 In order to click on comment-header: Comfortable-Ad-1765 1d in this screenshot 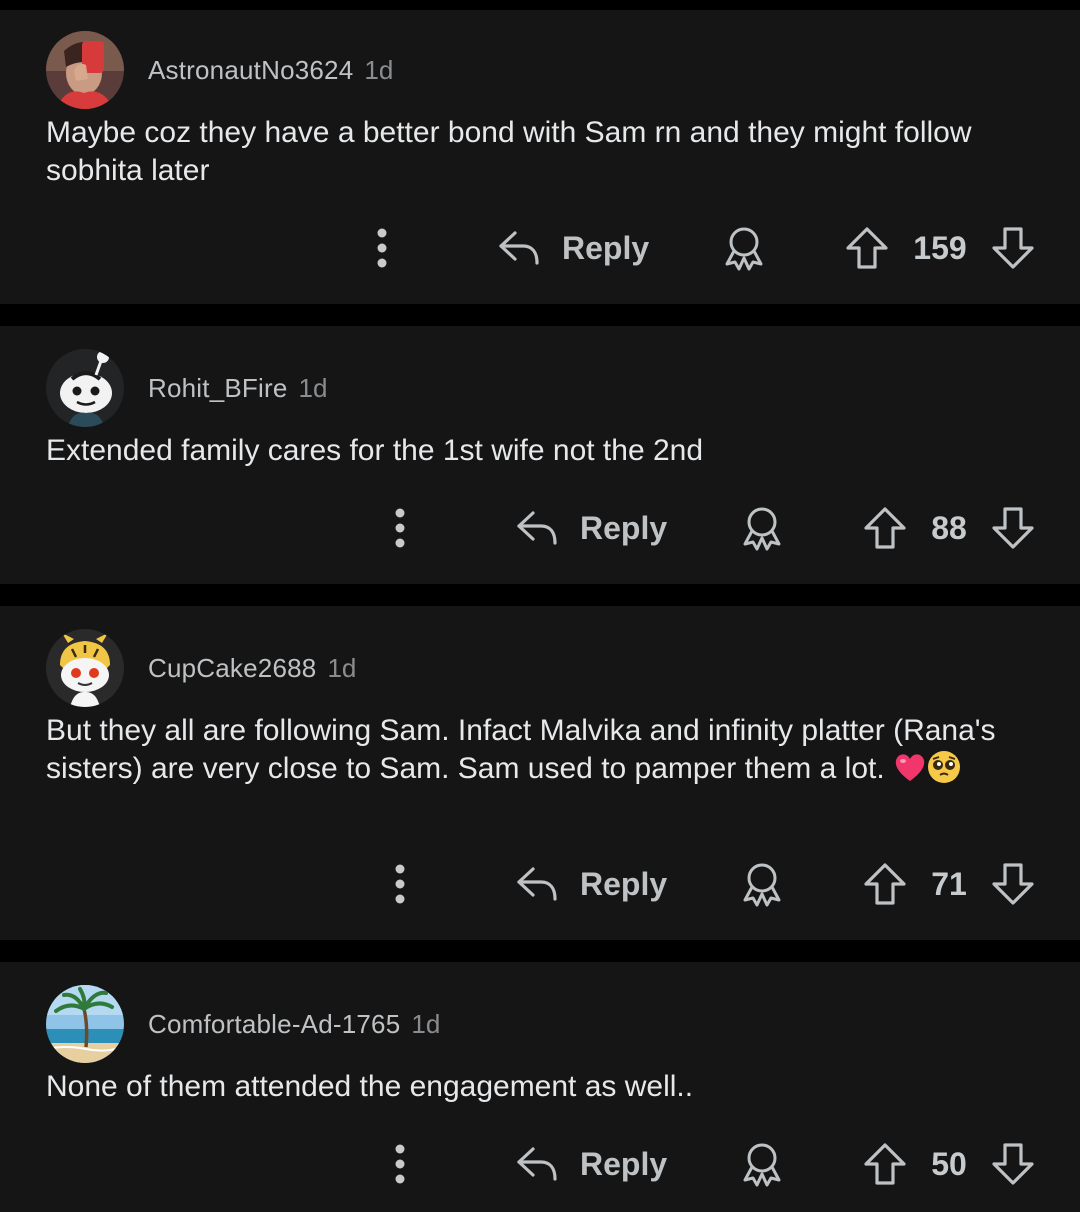, I will do `click(243, 1024)`.